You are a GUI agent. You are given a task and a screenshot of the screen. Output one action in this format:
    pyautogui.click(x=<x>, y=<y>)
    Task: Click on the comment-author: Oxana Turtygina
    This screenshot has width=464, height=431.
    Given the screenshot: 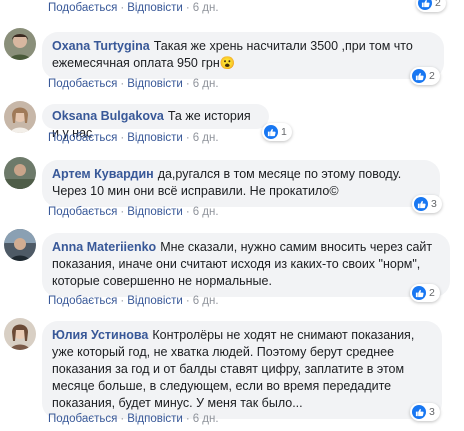 What is the action you would take?
    pyautogui.click(x=101, y=46)
    